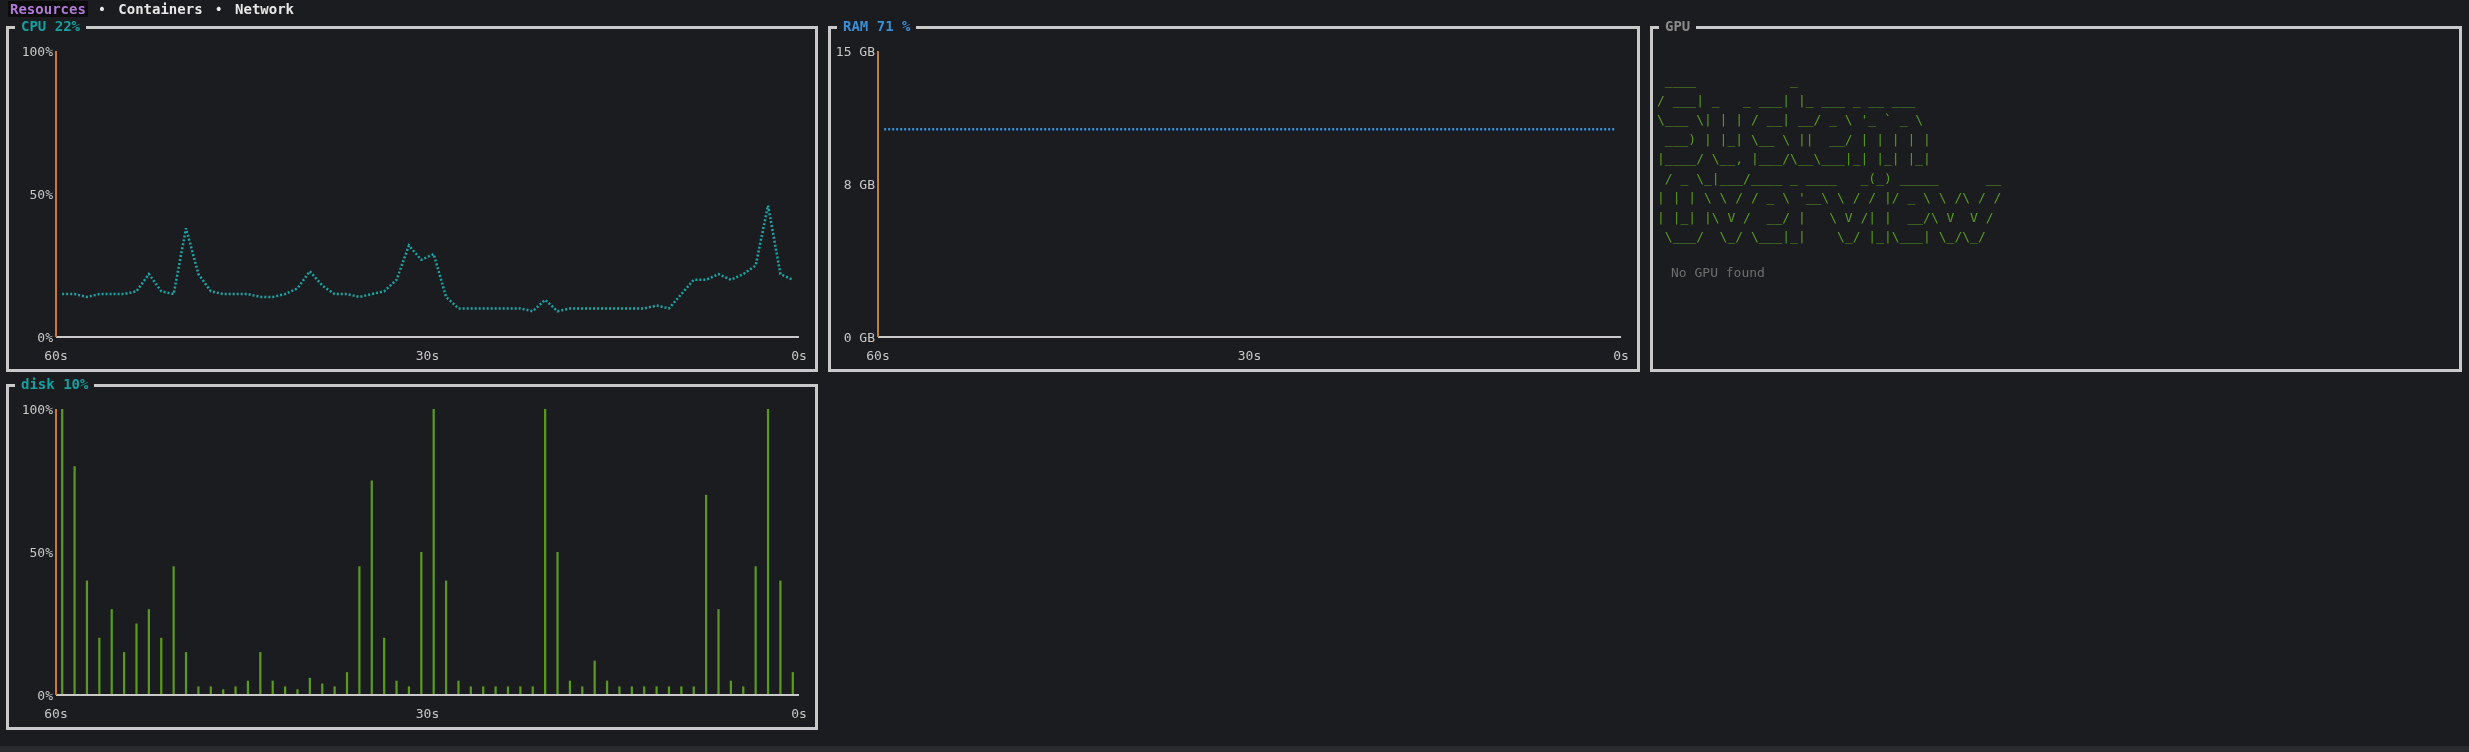  I want to click on ascii-art-text: ____ _ / ___| _ _ ___| |_ ___ _ __ ___ \___ \| | | / __| __/ _ \ '_ ` _ \ ___) | |_| \__ \ || __/ | | | | | |____/ \__, |___/\__\___|_| |_| |_| / _ \_|___/____ _ ____ _(_) _____ __ | | | \ \ / / _ \ '__\ \ / / |/ _ \ \ /\ / / | |_| |\ V / __/ | \ V /| | __/\ V V / \___/ \_/ \___|_| \_/ |_|\___| \_/\_/, so click(1830, 159).